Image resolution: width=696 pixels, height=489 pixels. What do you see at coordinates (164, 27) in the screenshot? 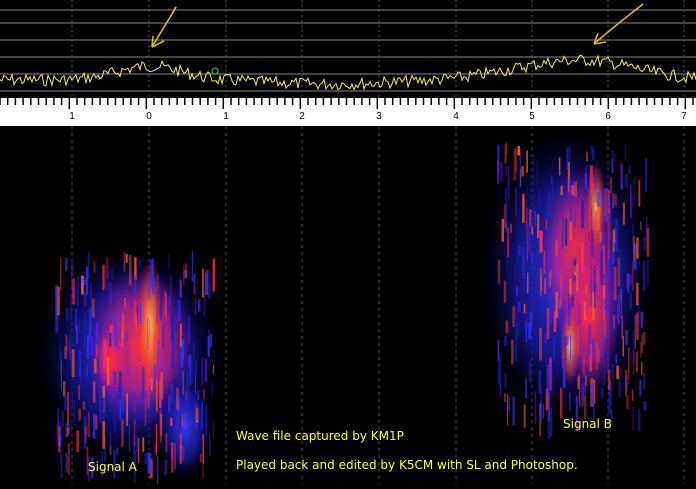
I see `arrow-signal-a` at bounding box center [164, 27].